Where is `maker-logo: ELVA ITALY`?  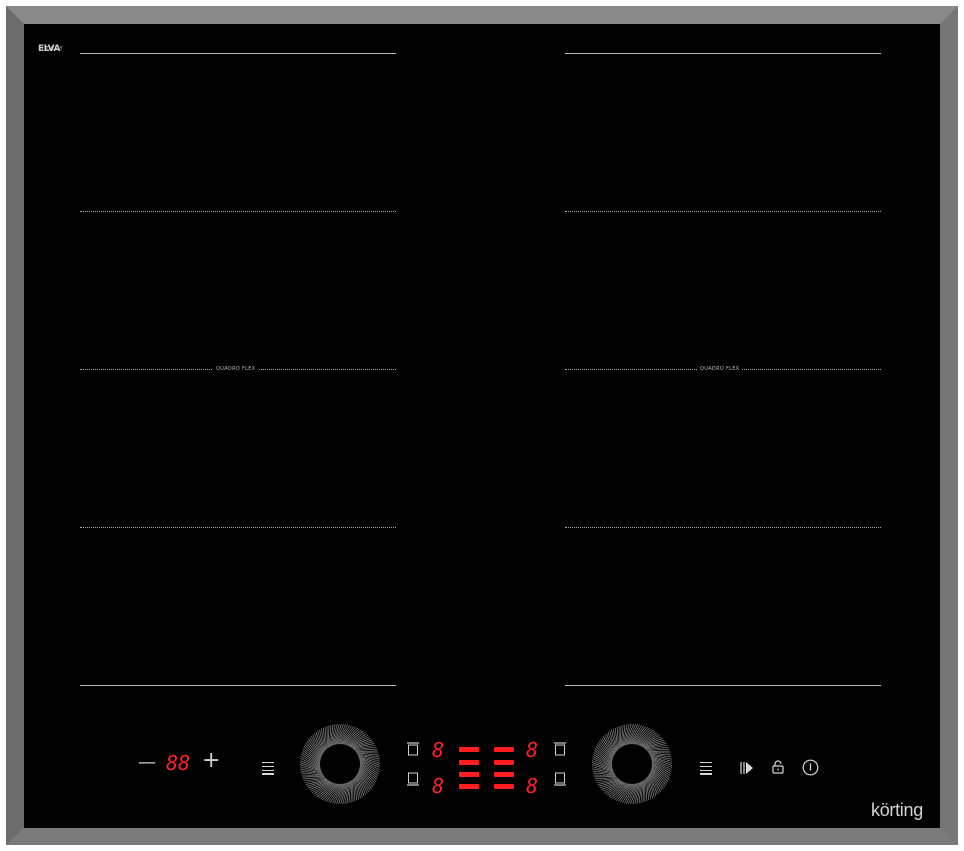
maker-logo: ELVA ITALY is located at coordinates (50, 45).